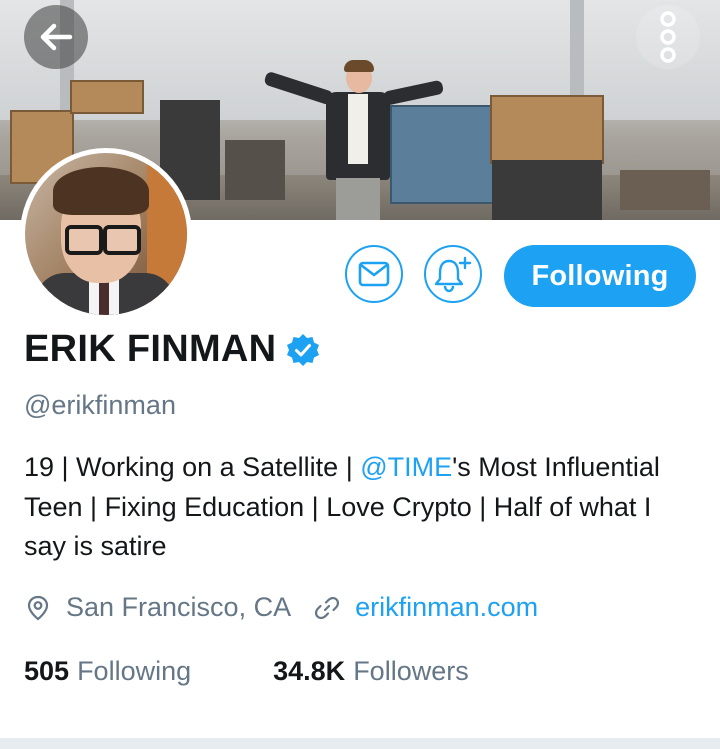 This screenshot has width=720, height=749. What do you see at coordinates (406, 467) in the screenshot?
I see `bio-mention-link: @TIME` at bounding box center [406, 467].